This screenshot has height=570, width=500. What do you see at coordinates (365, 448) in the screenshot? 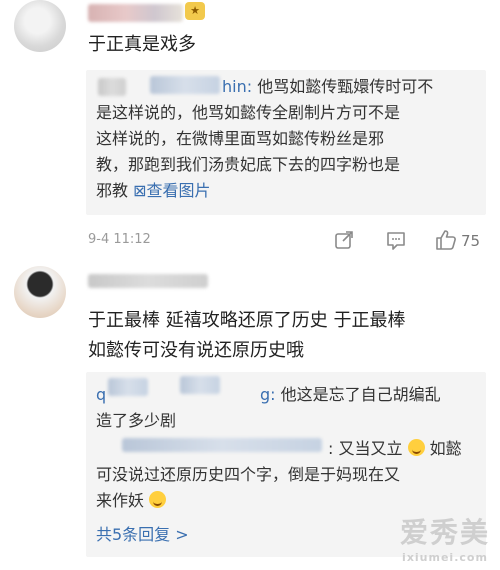
I see `reply-line: : 又当又立` at bounding box center [365, 448].